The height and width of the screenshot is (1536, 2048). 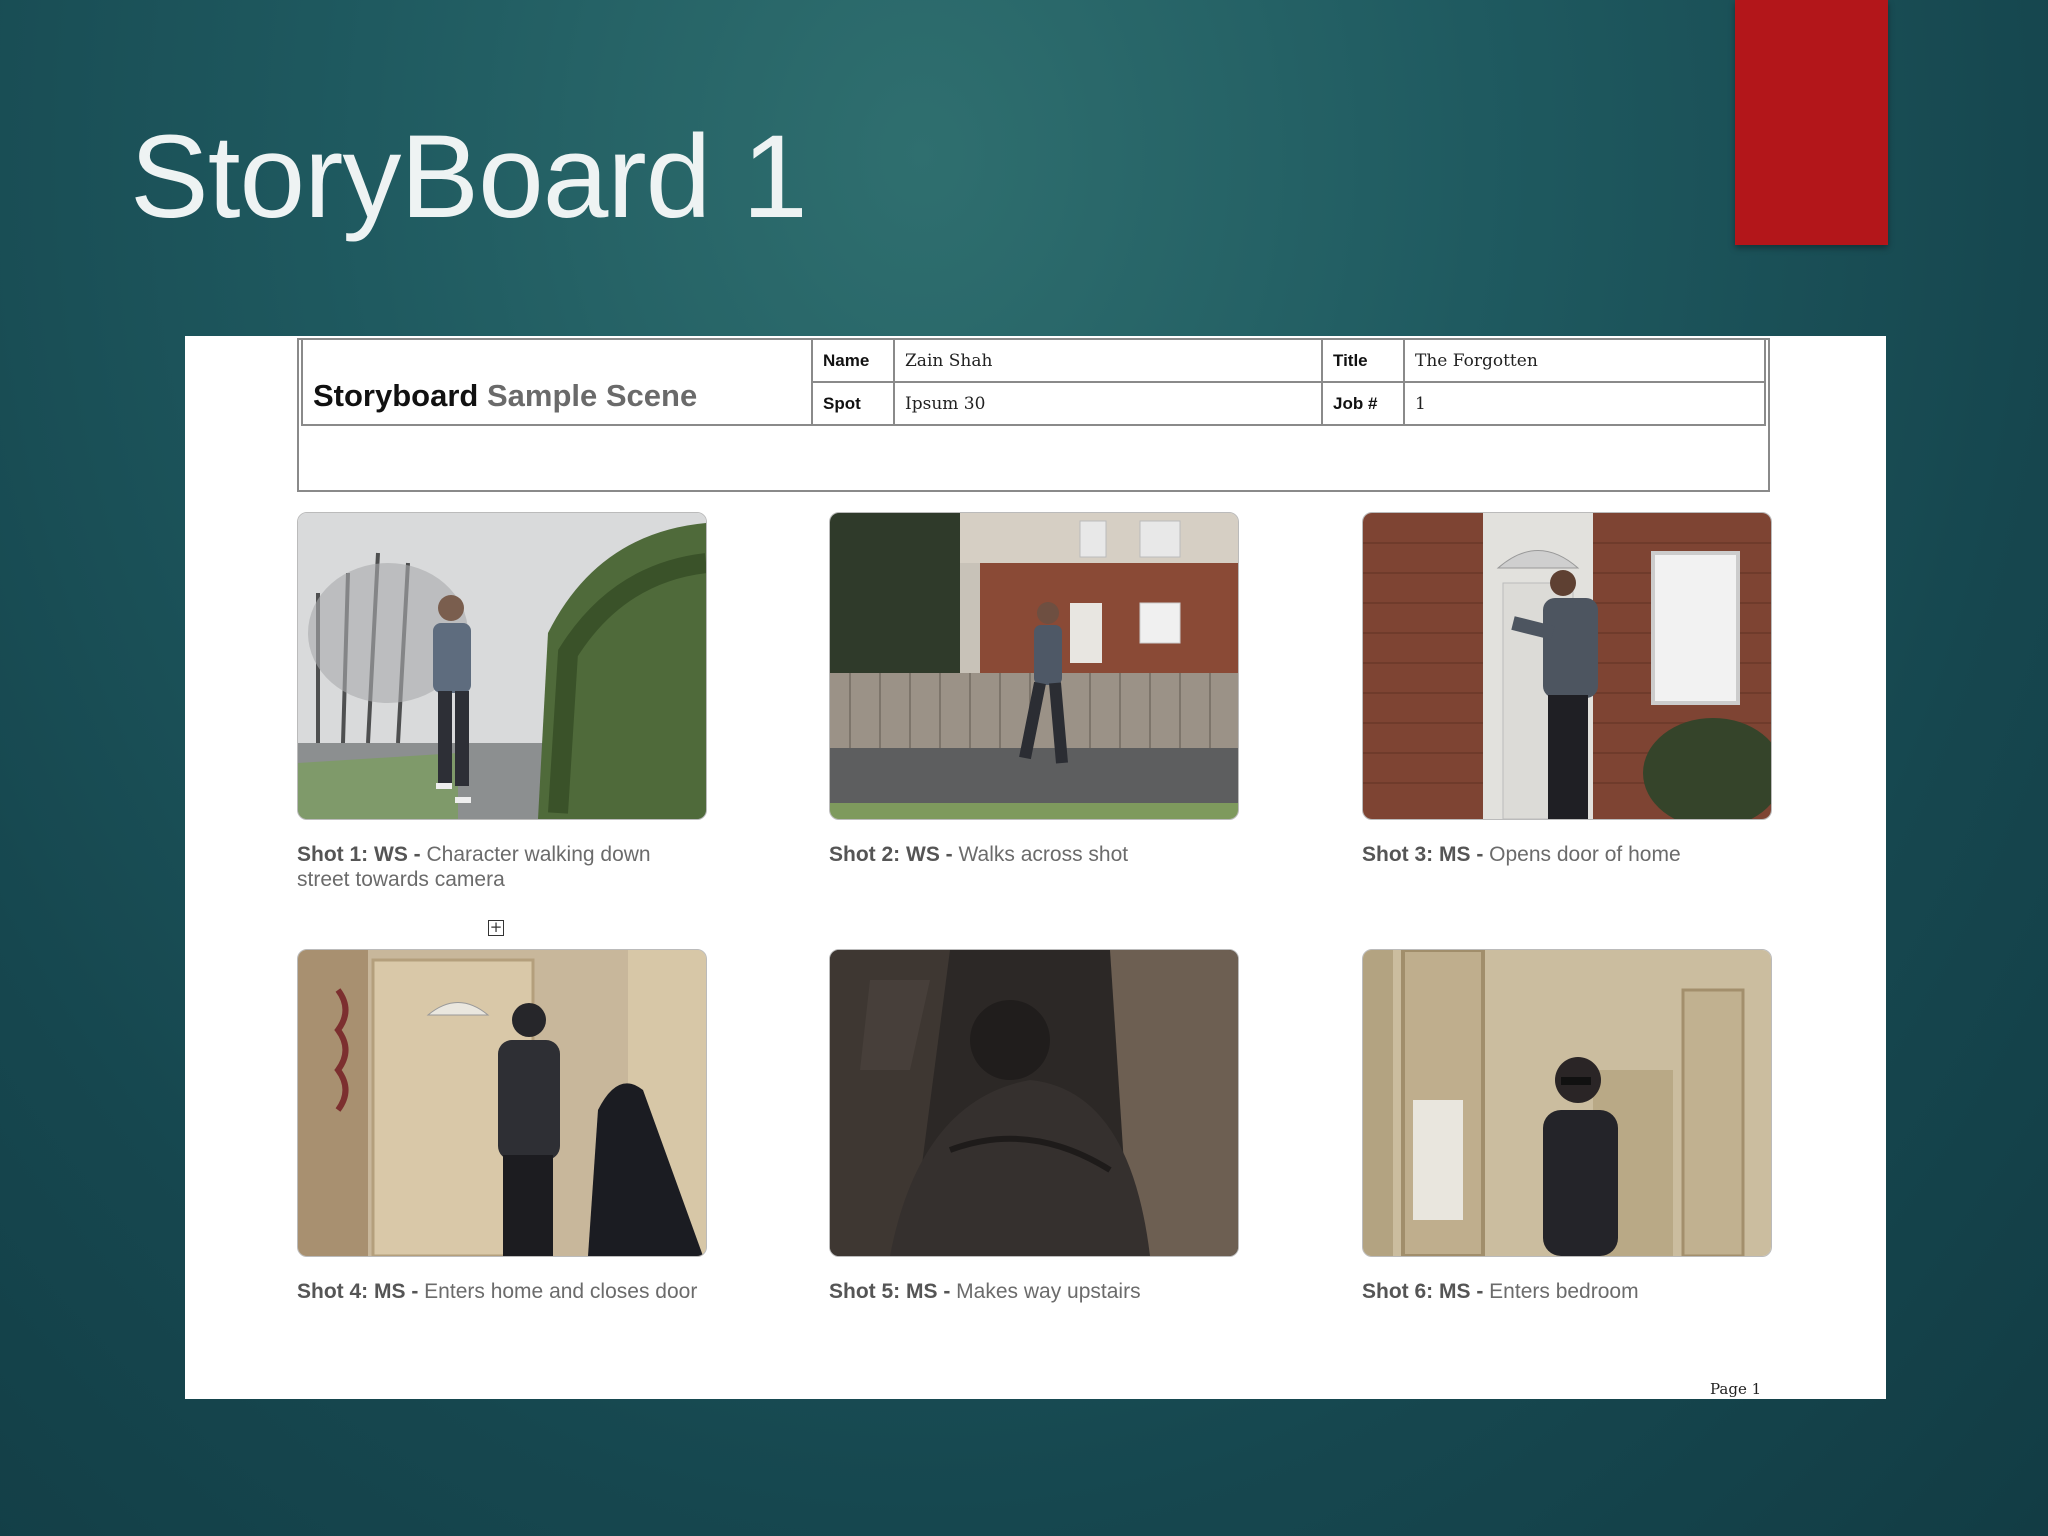 What do you see at coordinates (396, 395) in the screenshot?
I see `storyboard-title-main: Storyboard` at bounding box center [396, 395].